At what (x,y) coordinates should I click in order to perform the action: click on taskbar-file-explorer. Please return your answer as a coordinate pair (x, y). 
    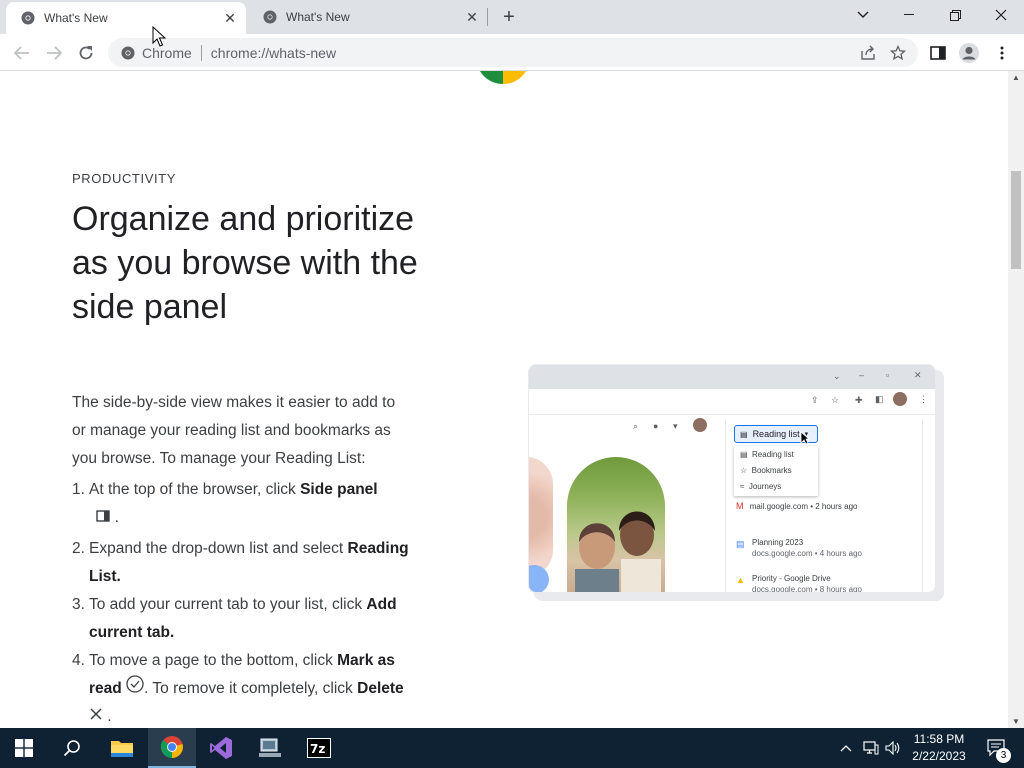
    Looking at the image, I should click on (122, 748).